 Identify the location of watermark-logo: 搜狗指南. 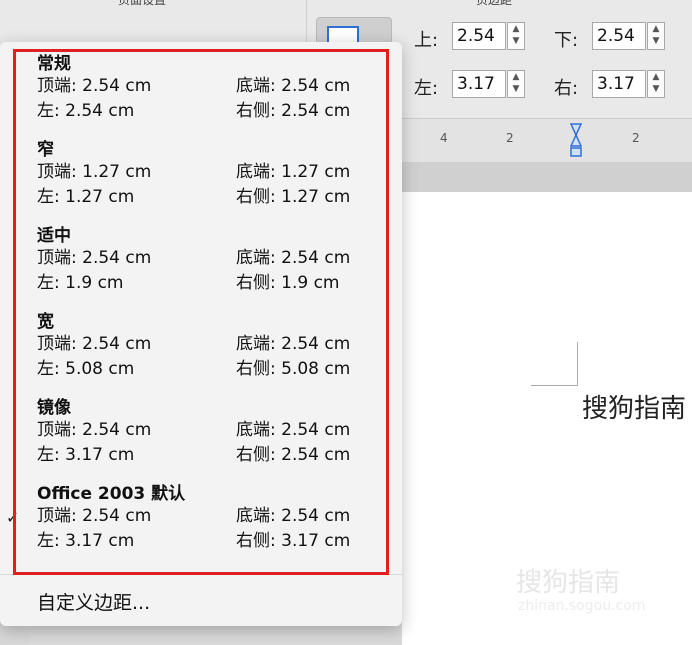
(568, 583).